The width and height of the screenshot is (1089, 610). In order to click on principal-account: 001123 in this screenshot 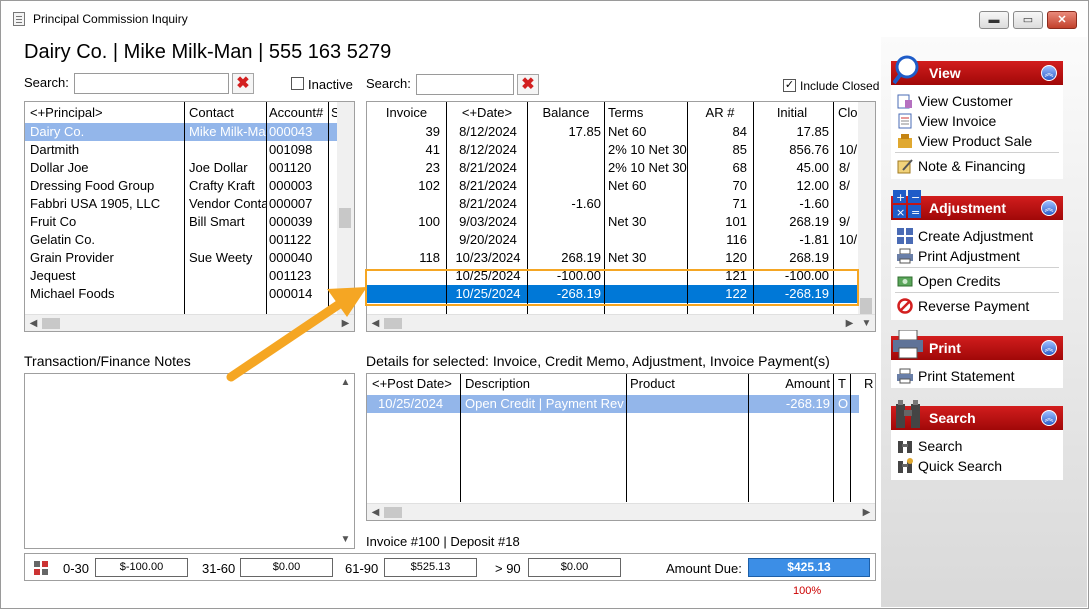, I will do `click(290, 275)`.